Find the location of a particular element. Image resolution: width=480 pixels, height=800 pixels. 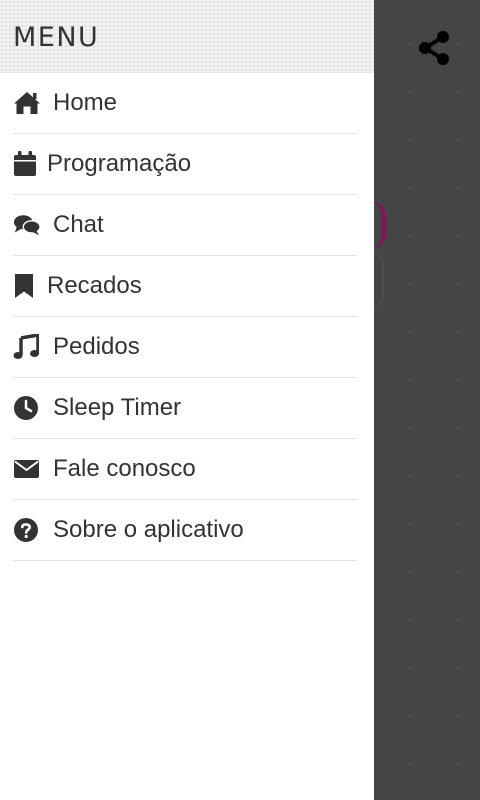

bookmark-icon is located at coordinates (27, 286).